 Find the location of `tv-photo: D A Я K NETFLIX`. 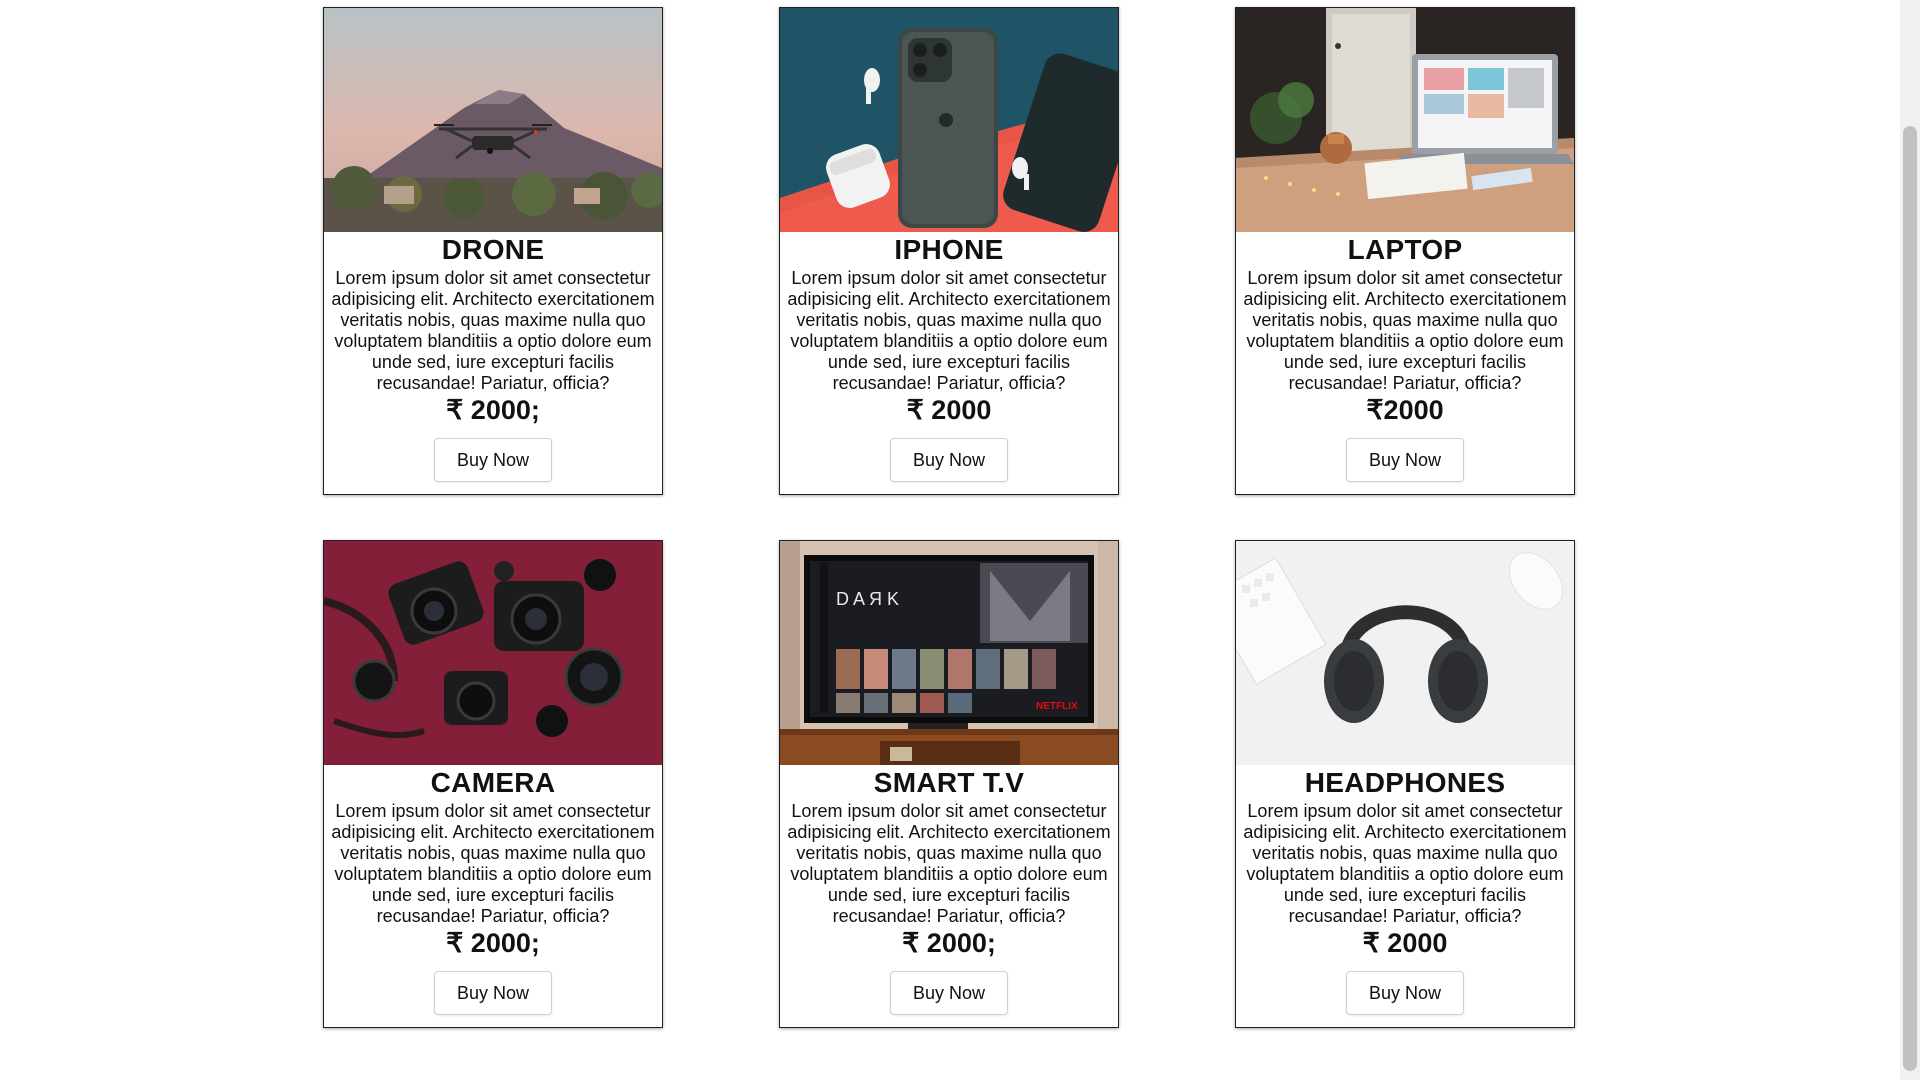

tv-photo: D A Я K NETFLIX is located at coordinates (949, 653).